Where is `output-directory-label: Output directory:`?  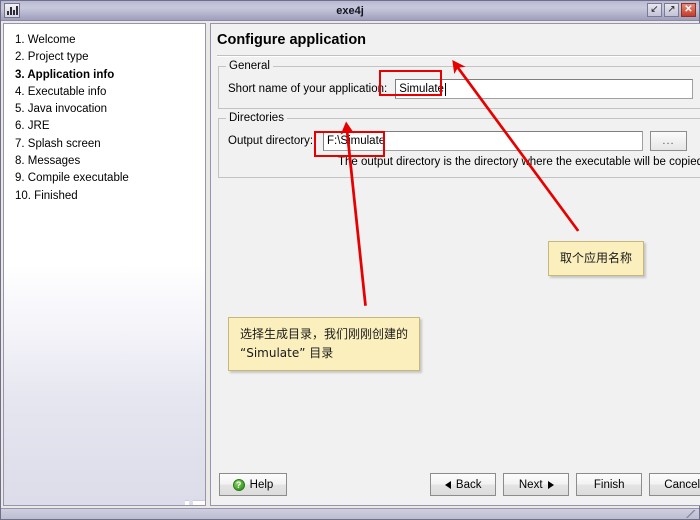 output-directory-label: Output directory: is located at coordinates (271, 141).